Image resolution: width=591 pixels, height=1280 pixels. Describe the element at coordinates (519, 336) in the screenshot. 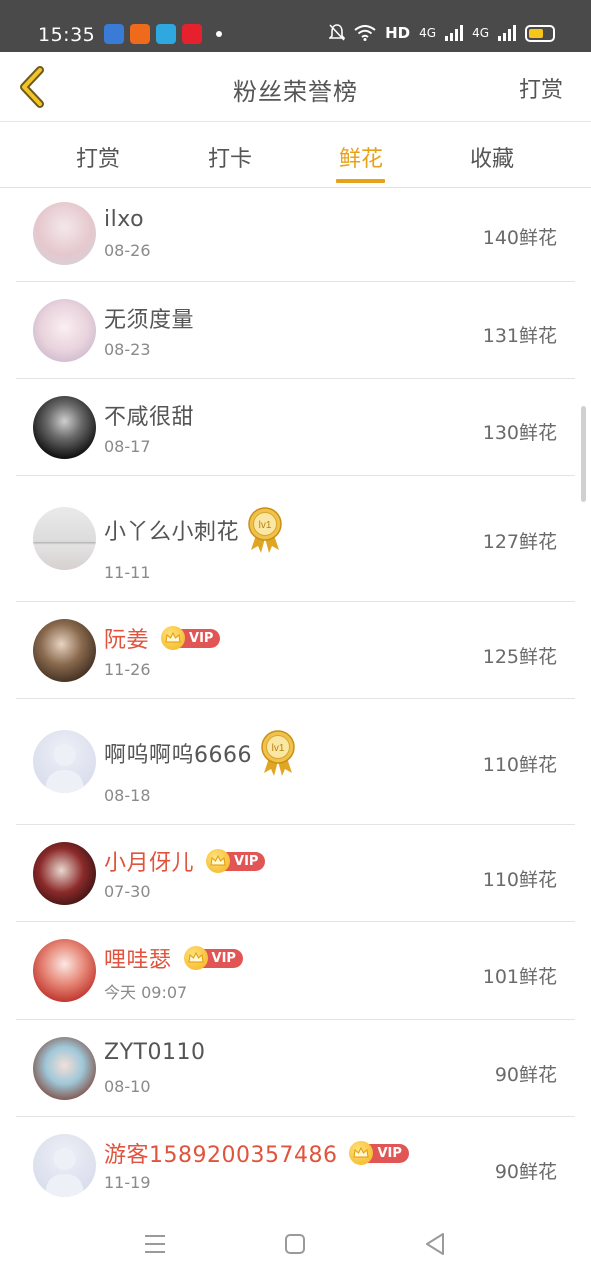

I see `flower-count: 131鲜花` at that location.